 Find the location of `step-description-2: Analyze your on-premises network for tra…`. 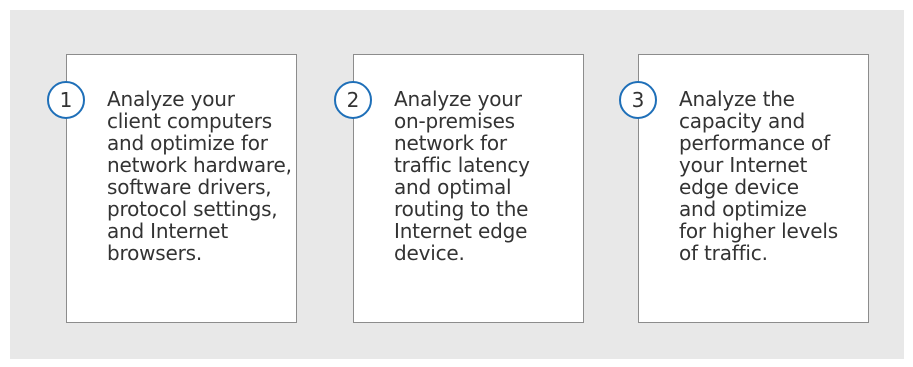

step-description-2: Analyze your on-premises network for tra… is located at coordinates (462, 176).